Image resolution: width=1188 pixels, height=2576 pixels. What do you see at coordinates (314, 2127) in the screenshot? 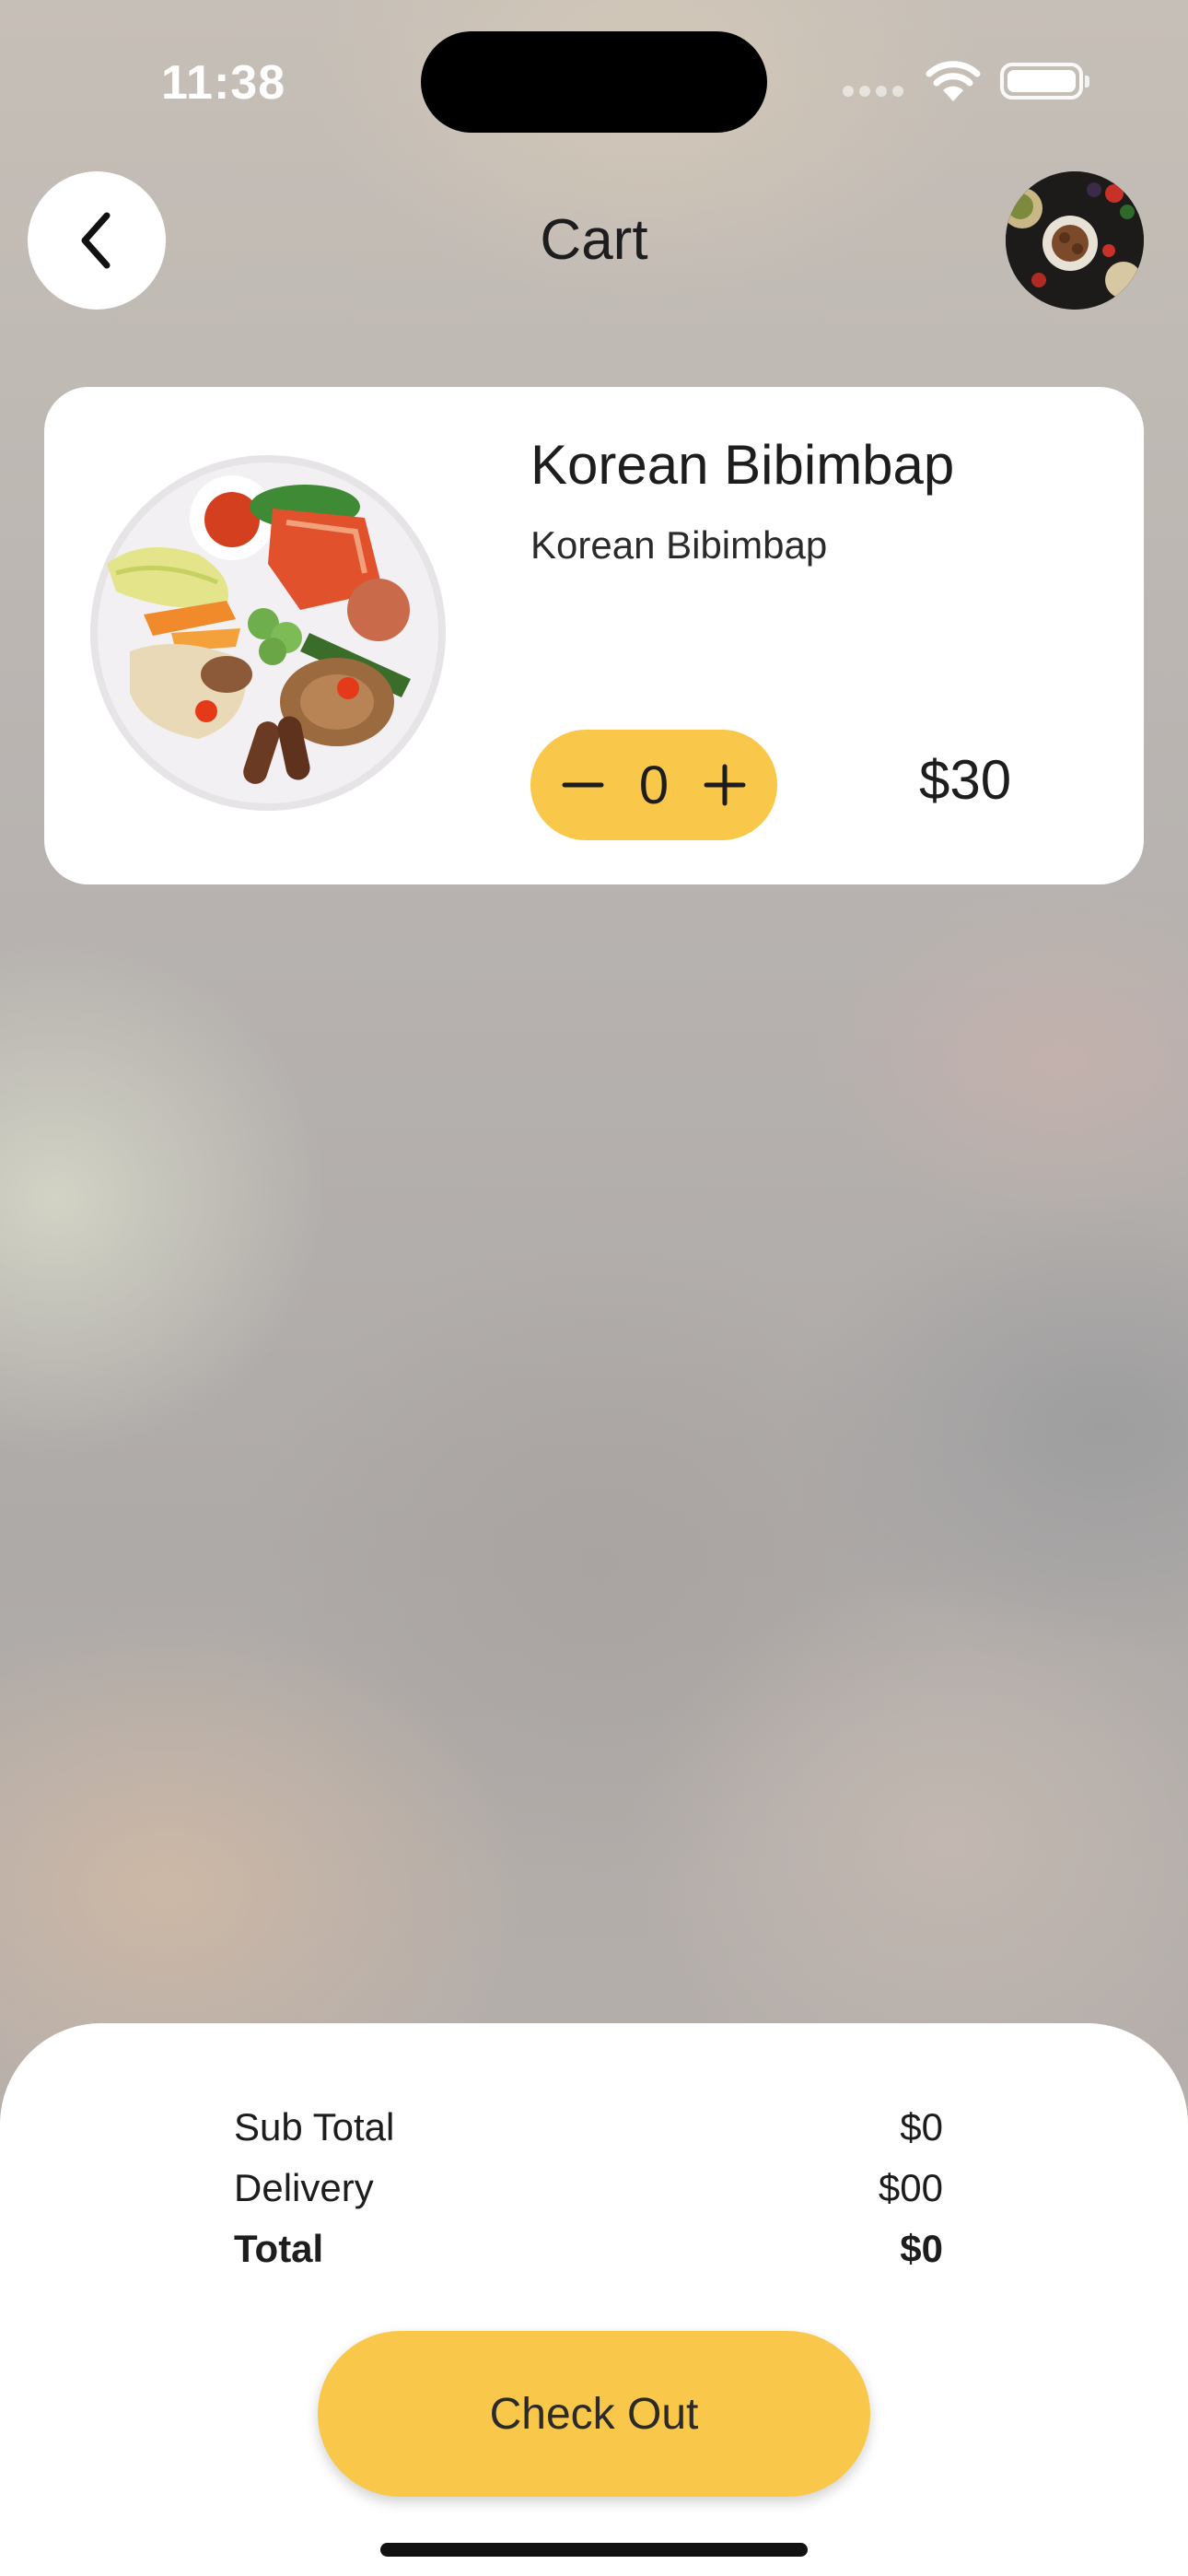
I see `subtotal-label: Sub Total` at bounding box center [314, 2127].